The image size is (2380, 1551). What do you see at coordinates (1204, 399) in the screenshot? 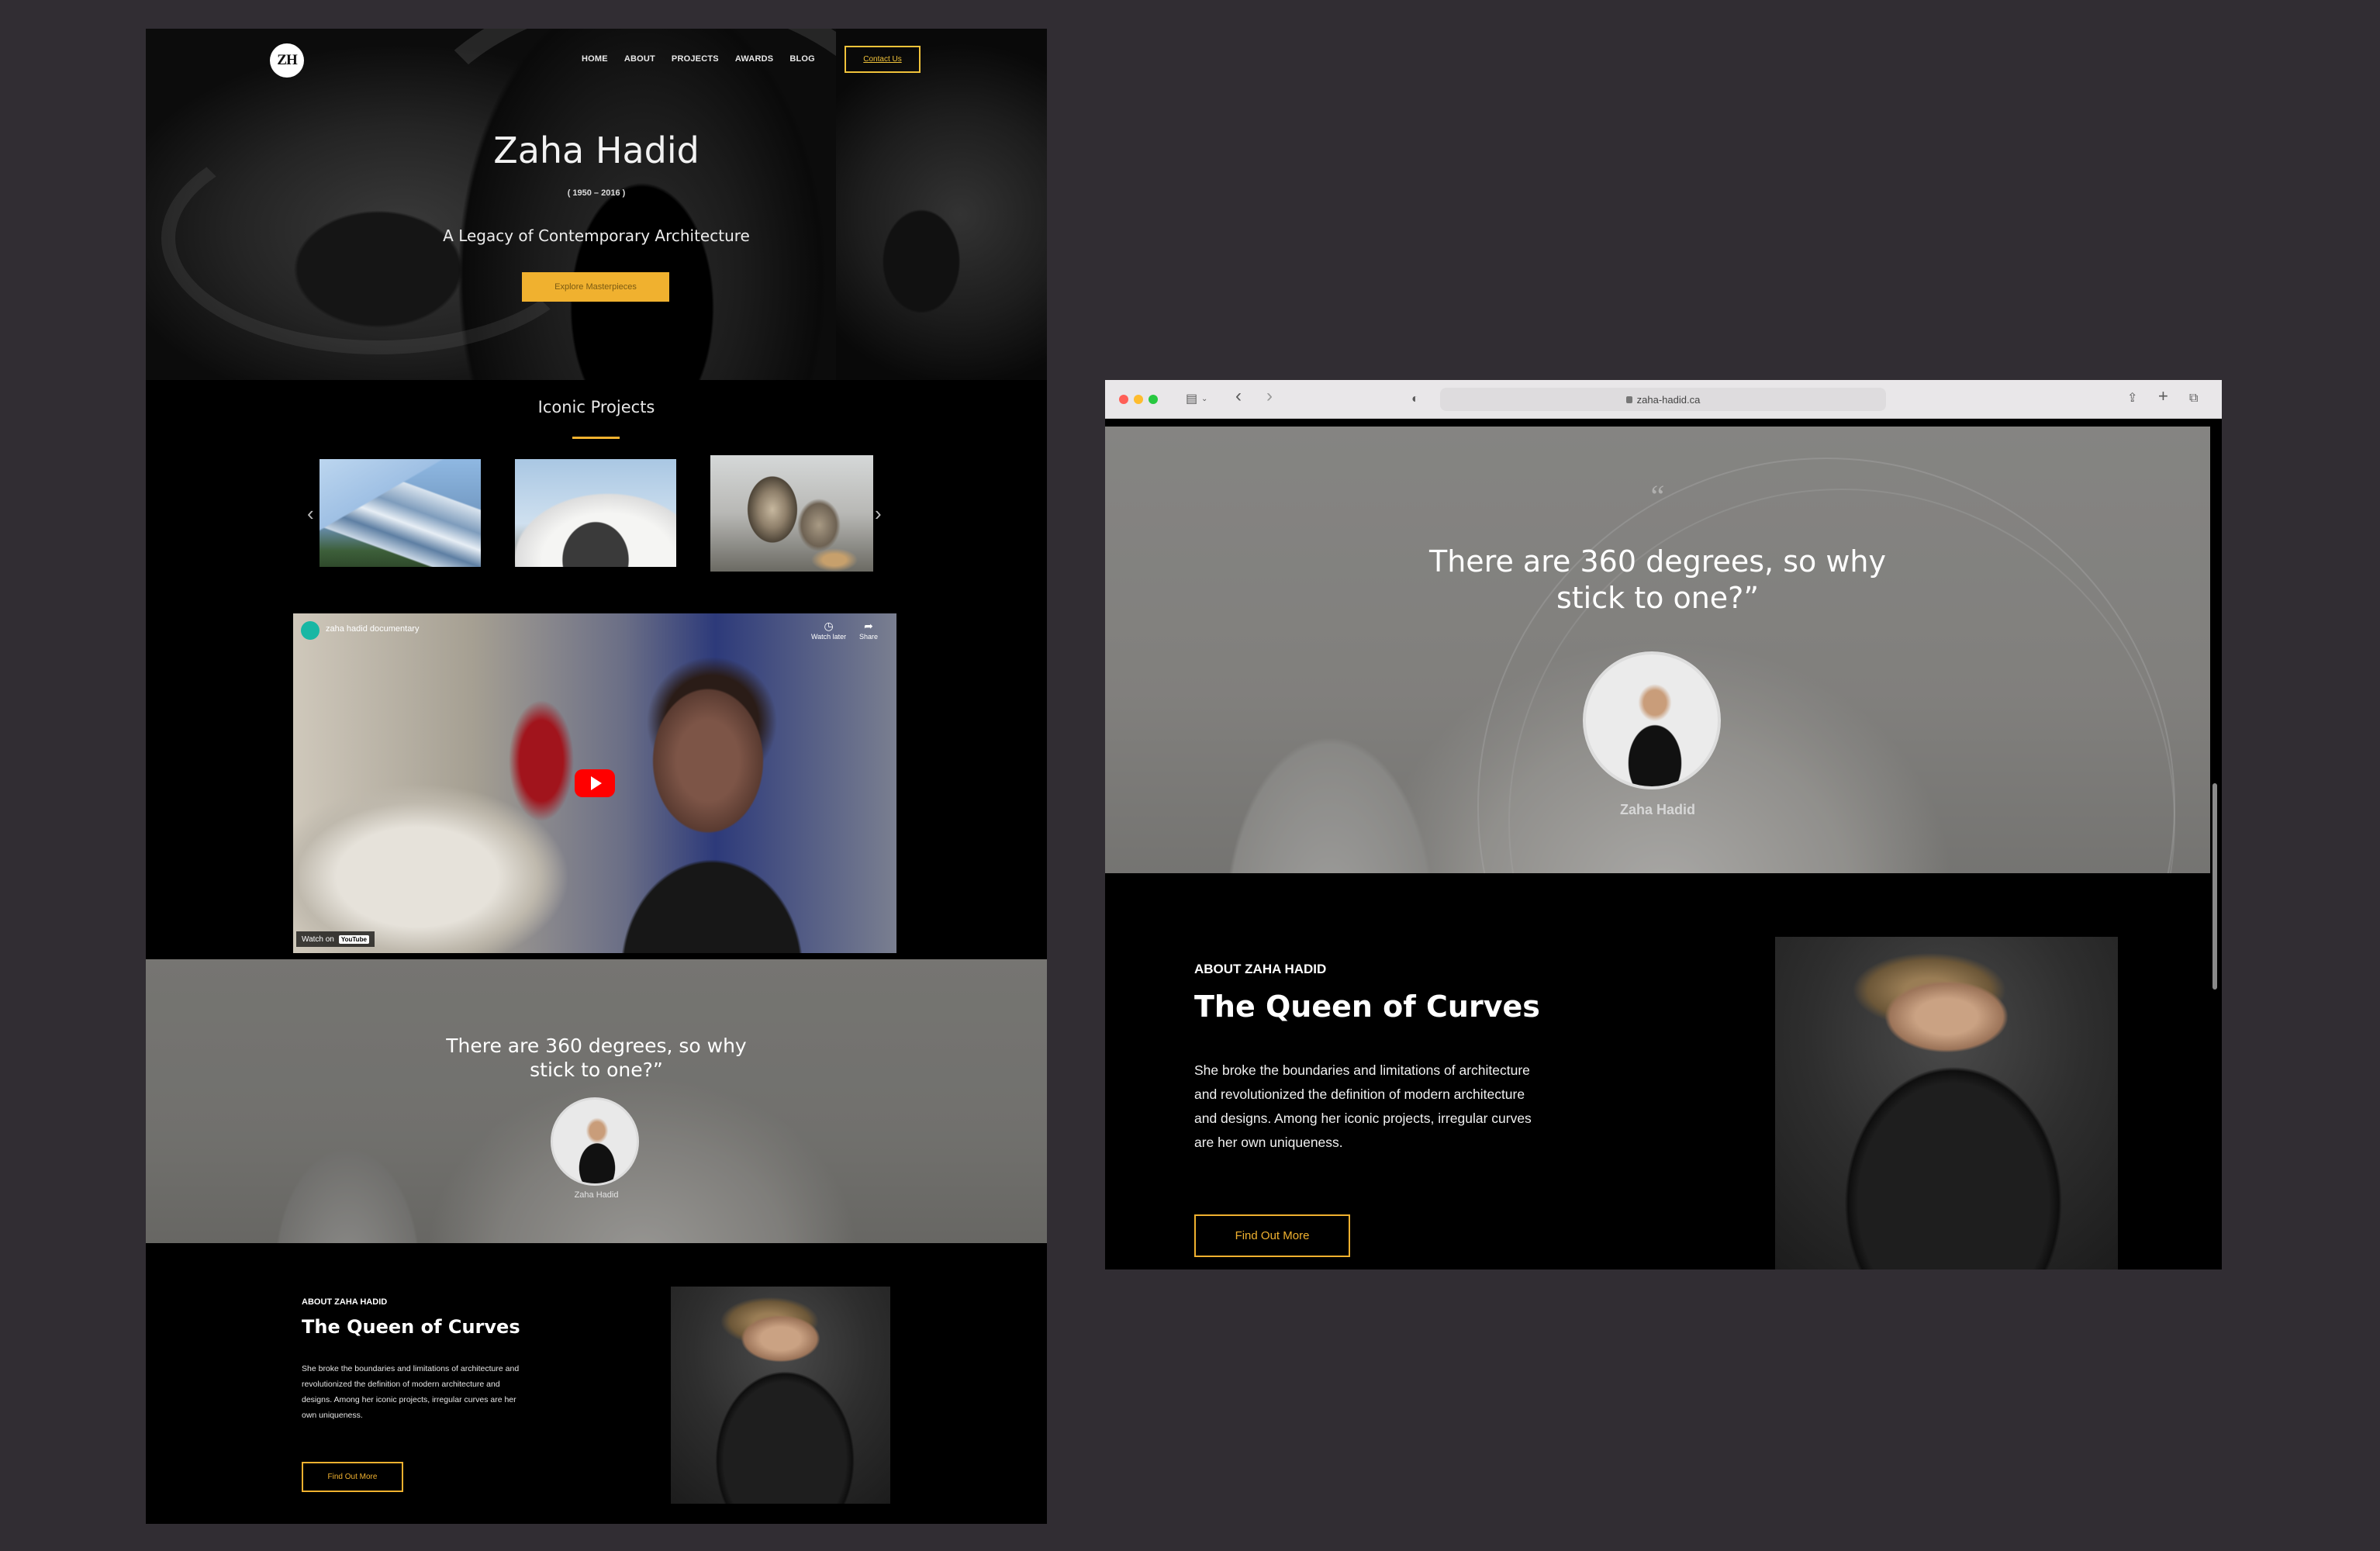
I see `chevron-down-icon: ⌄` at bounding box center [1204, 399].